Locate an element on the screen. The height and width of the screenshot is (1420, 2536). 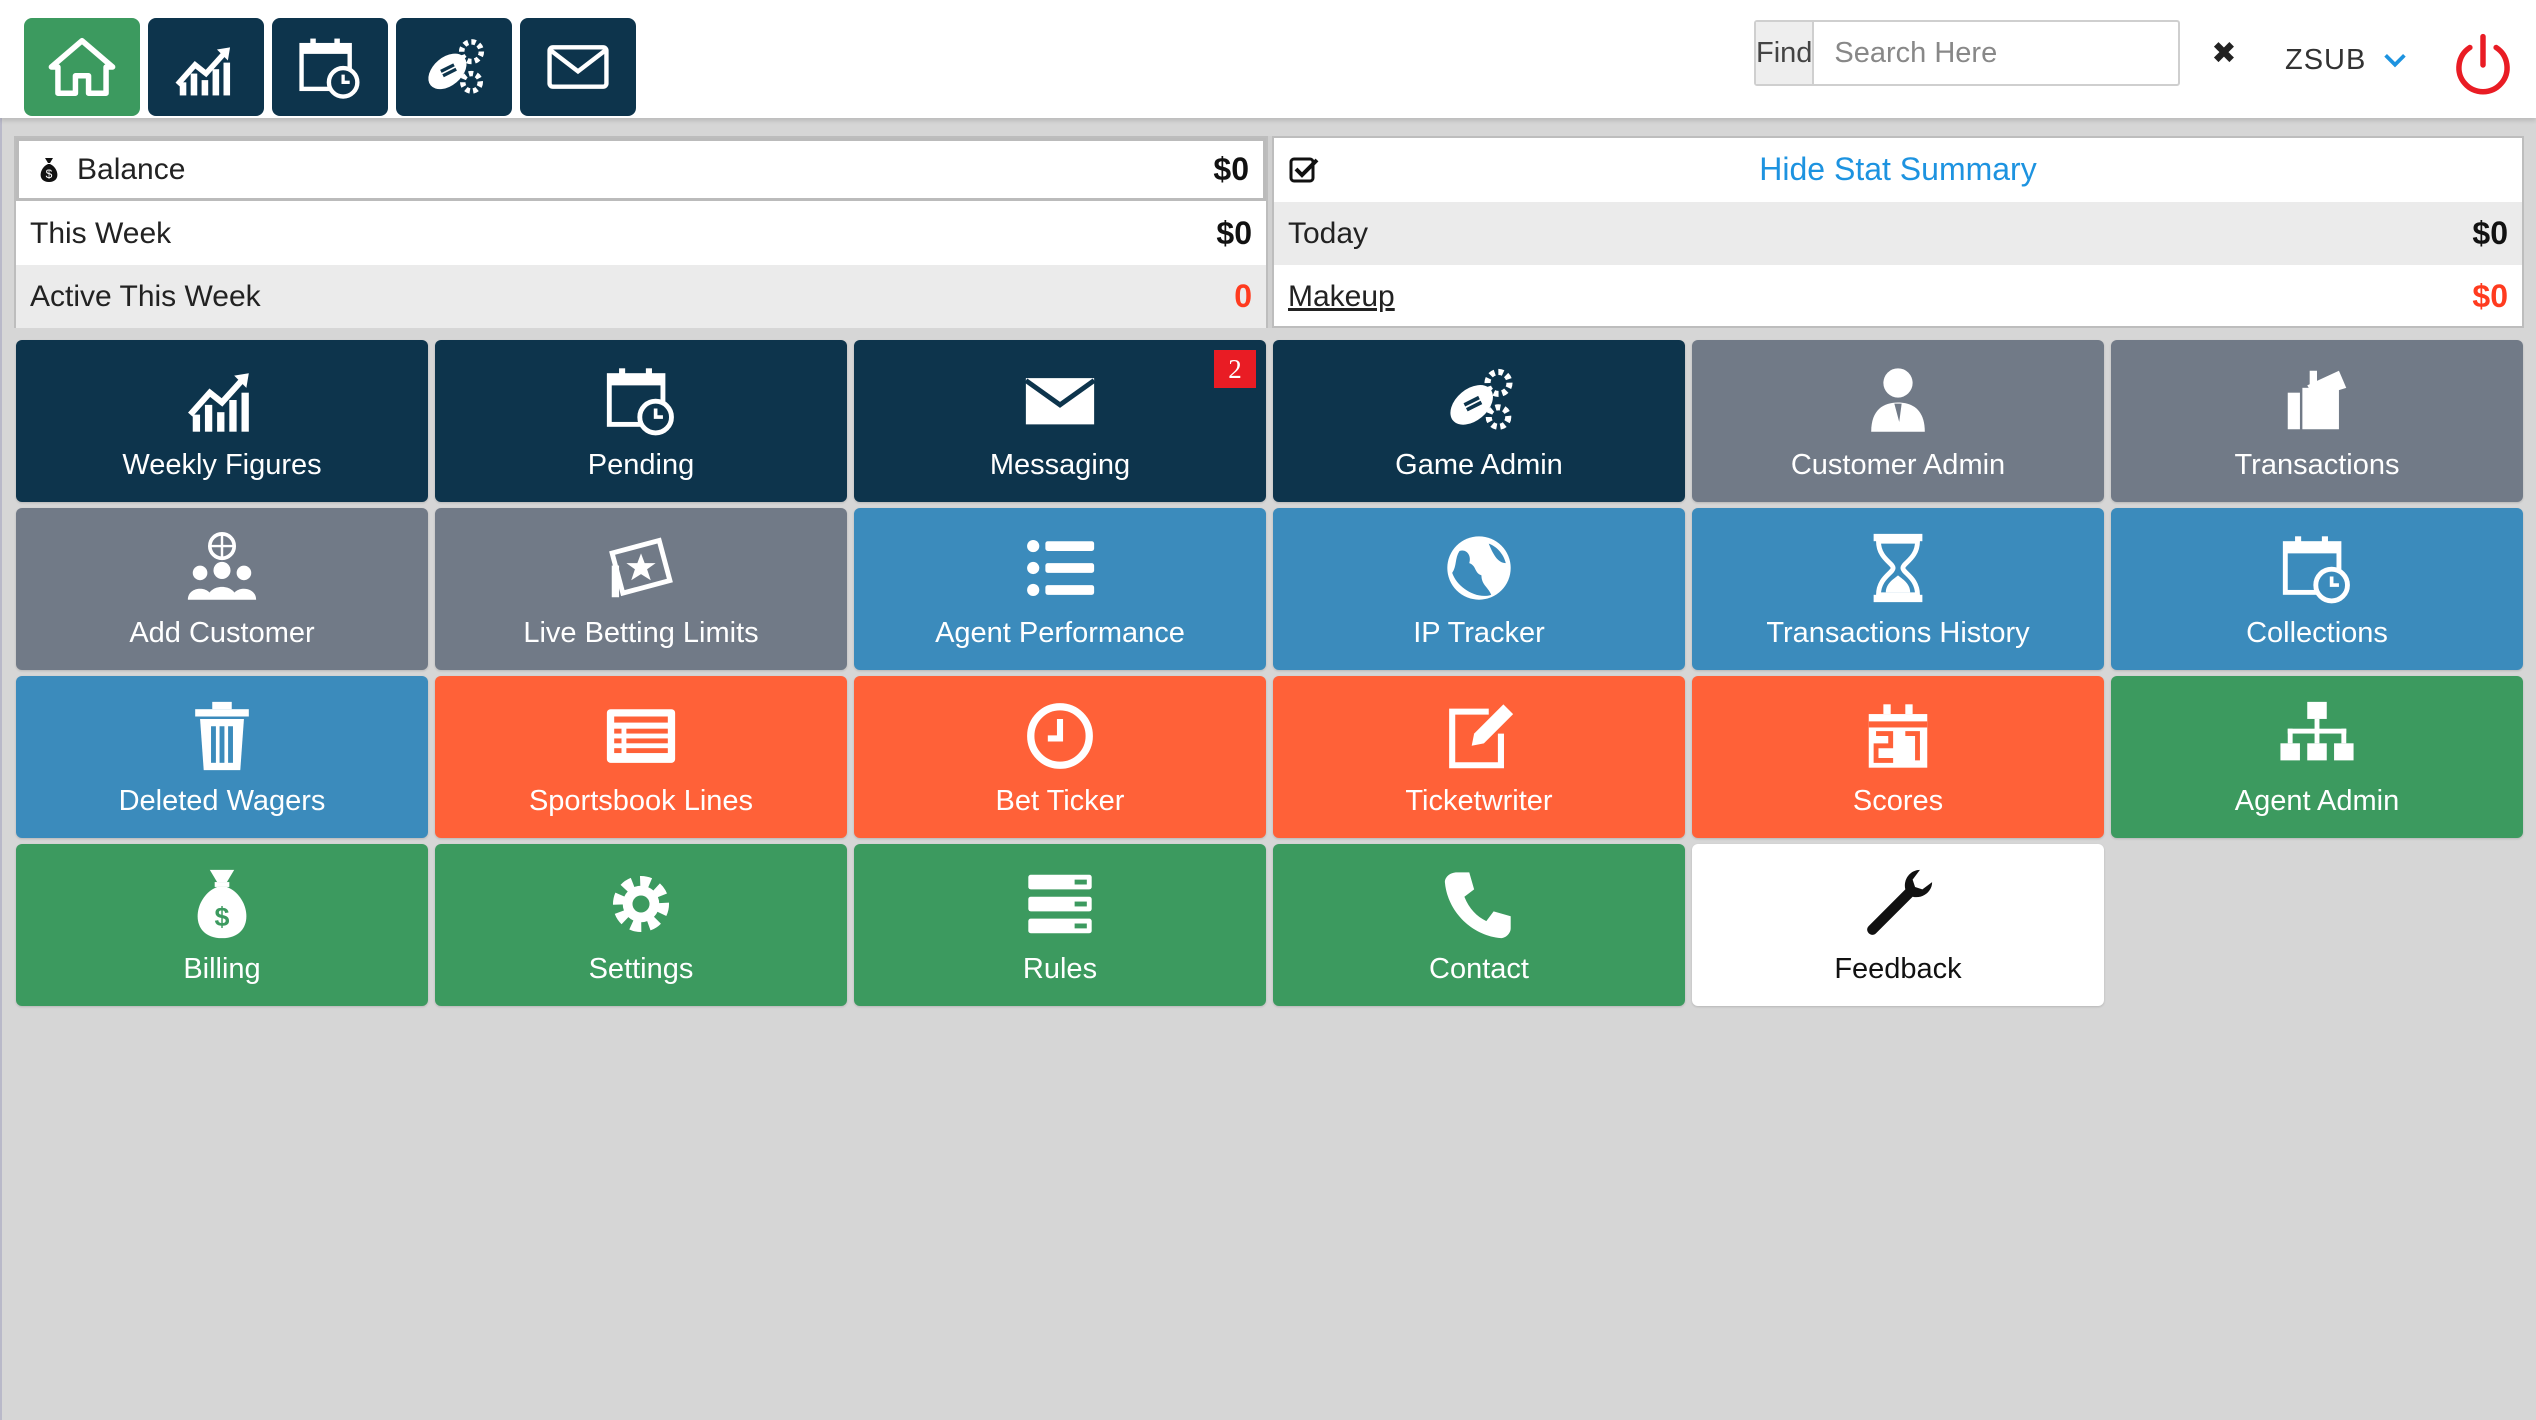
tile-pending: Pending is located at coordinates (641, 421).